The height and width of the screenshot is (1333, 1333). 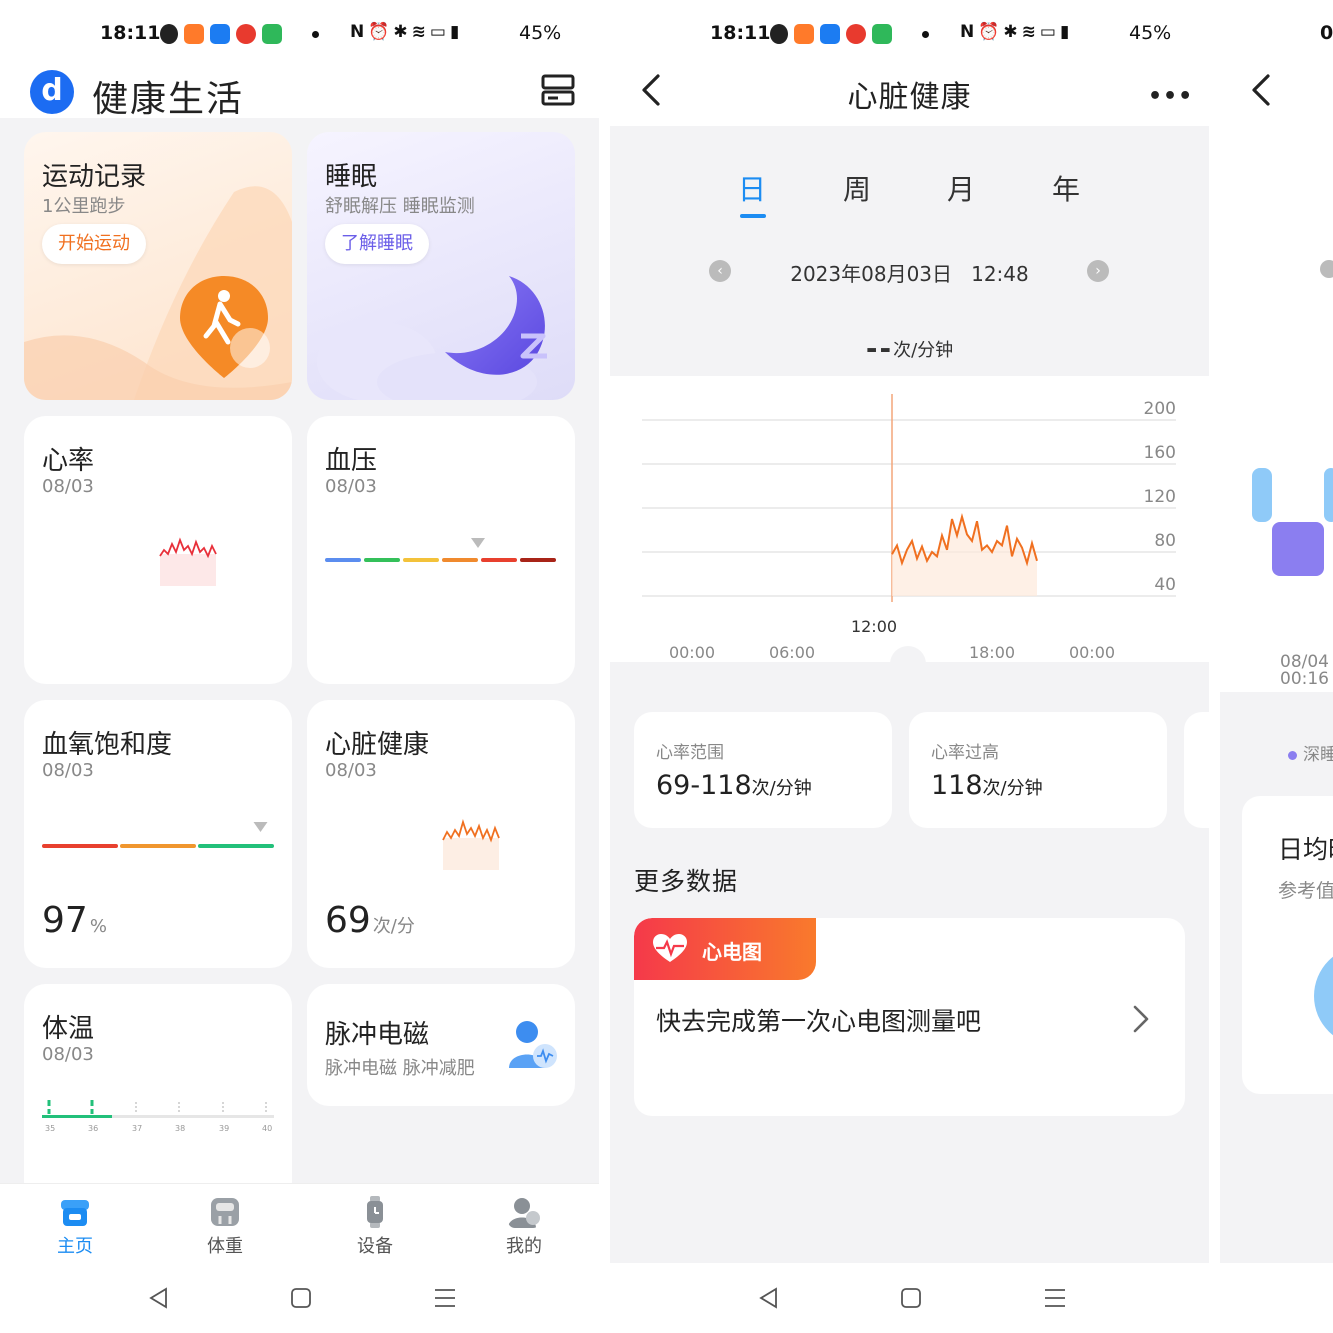 I want to click on next-stat-card-partial, so click(x=1196, y=770).